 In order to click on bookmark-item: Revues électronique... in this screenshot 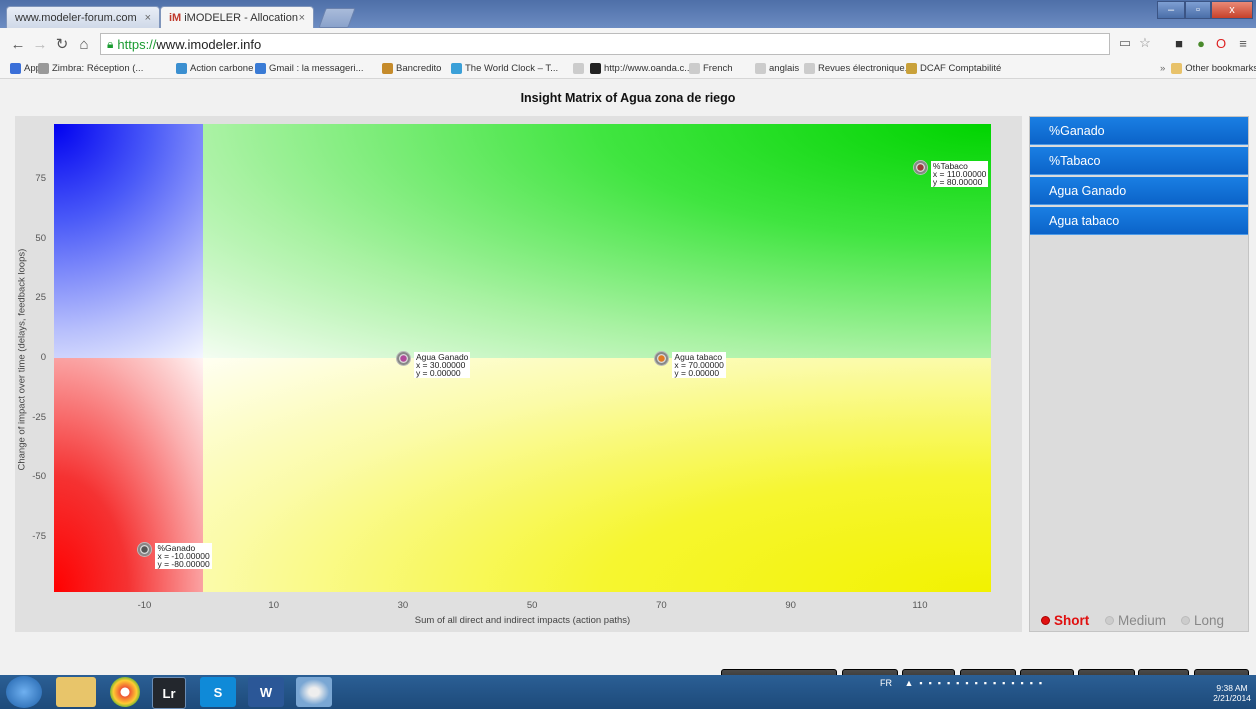, I will do `click(858, 68)`.